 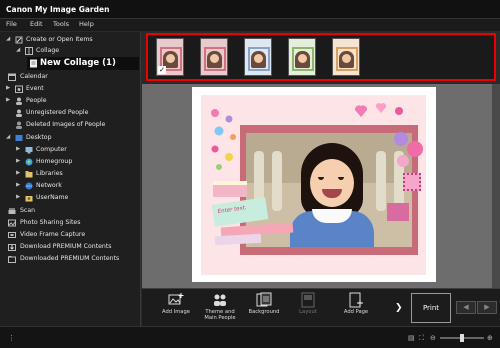 I want to click on sidebar-item-homegroup: ▶ Homegroup, so click(x=76, y=162).